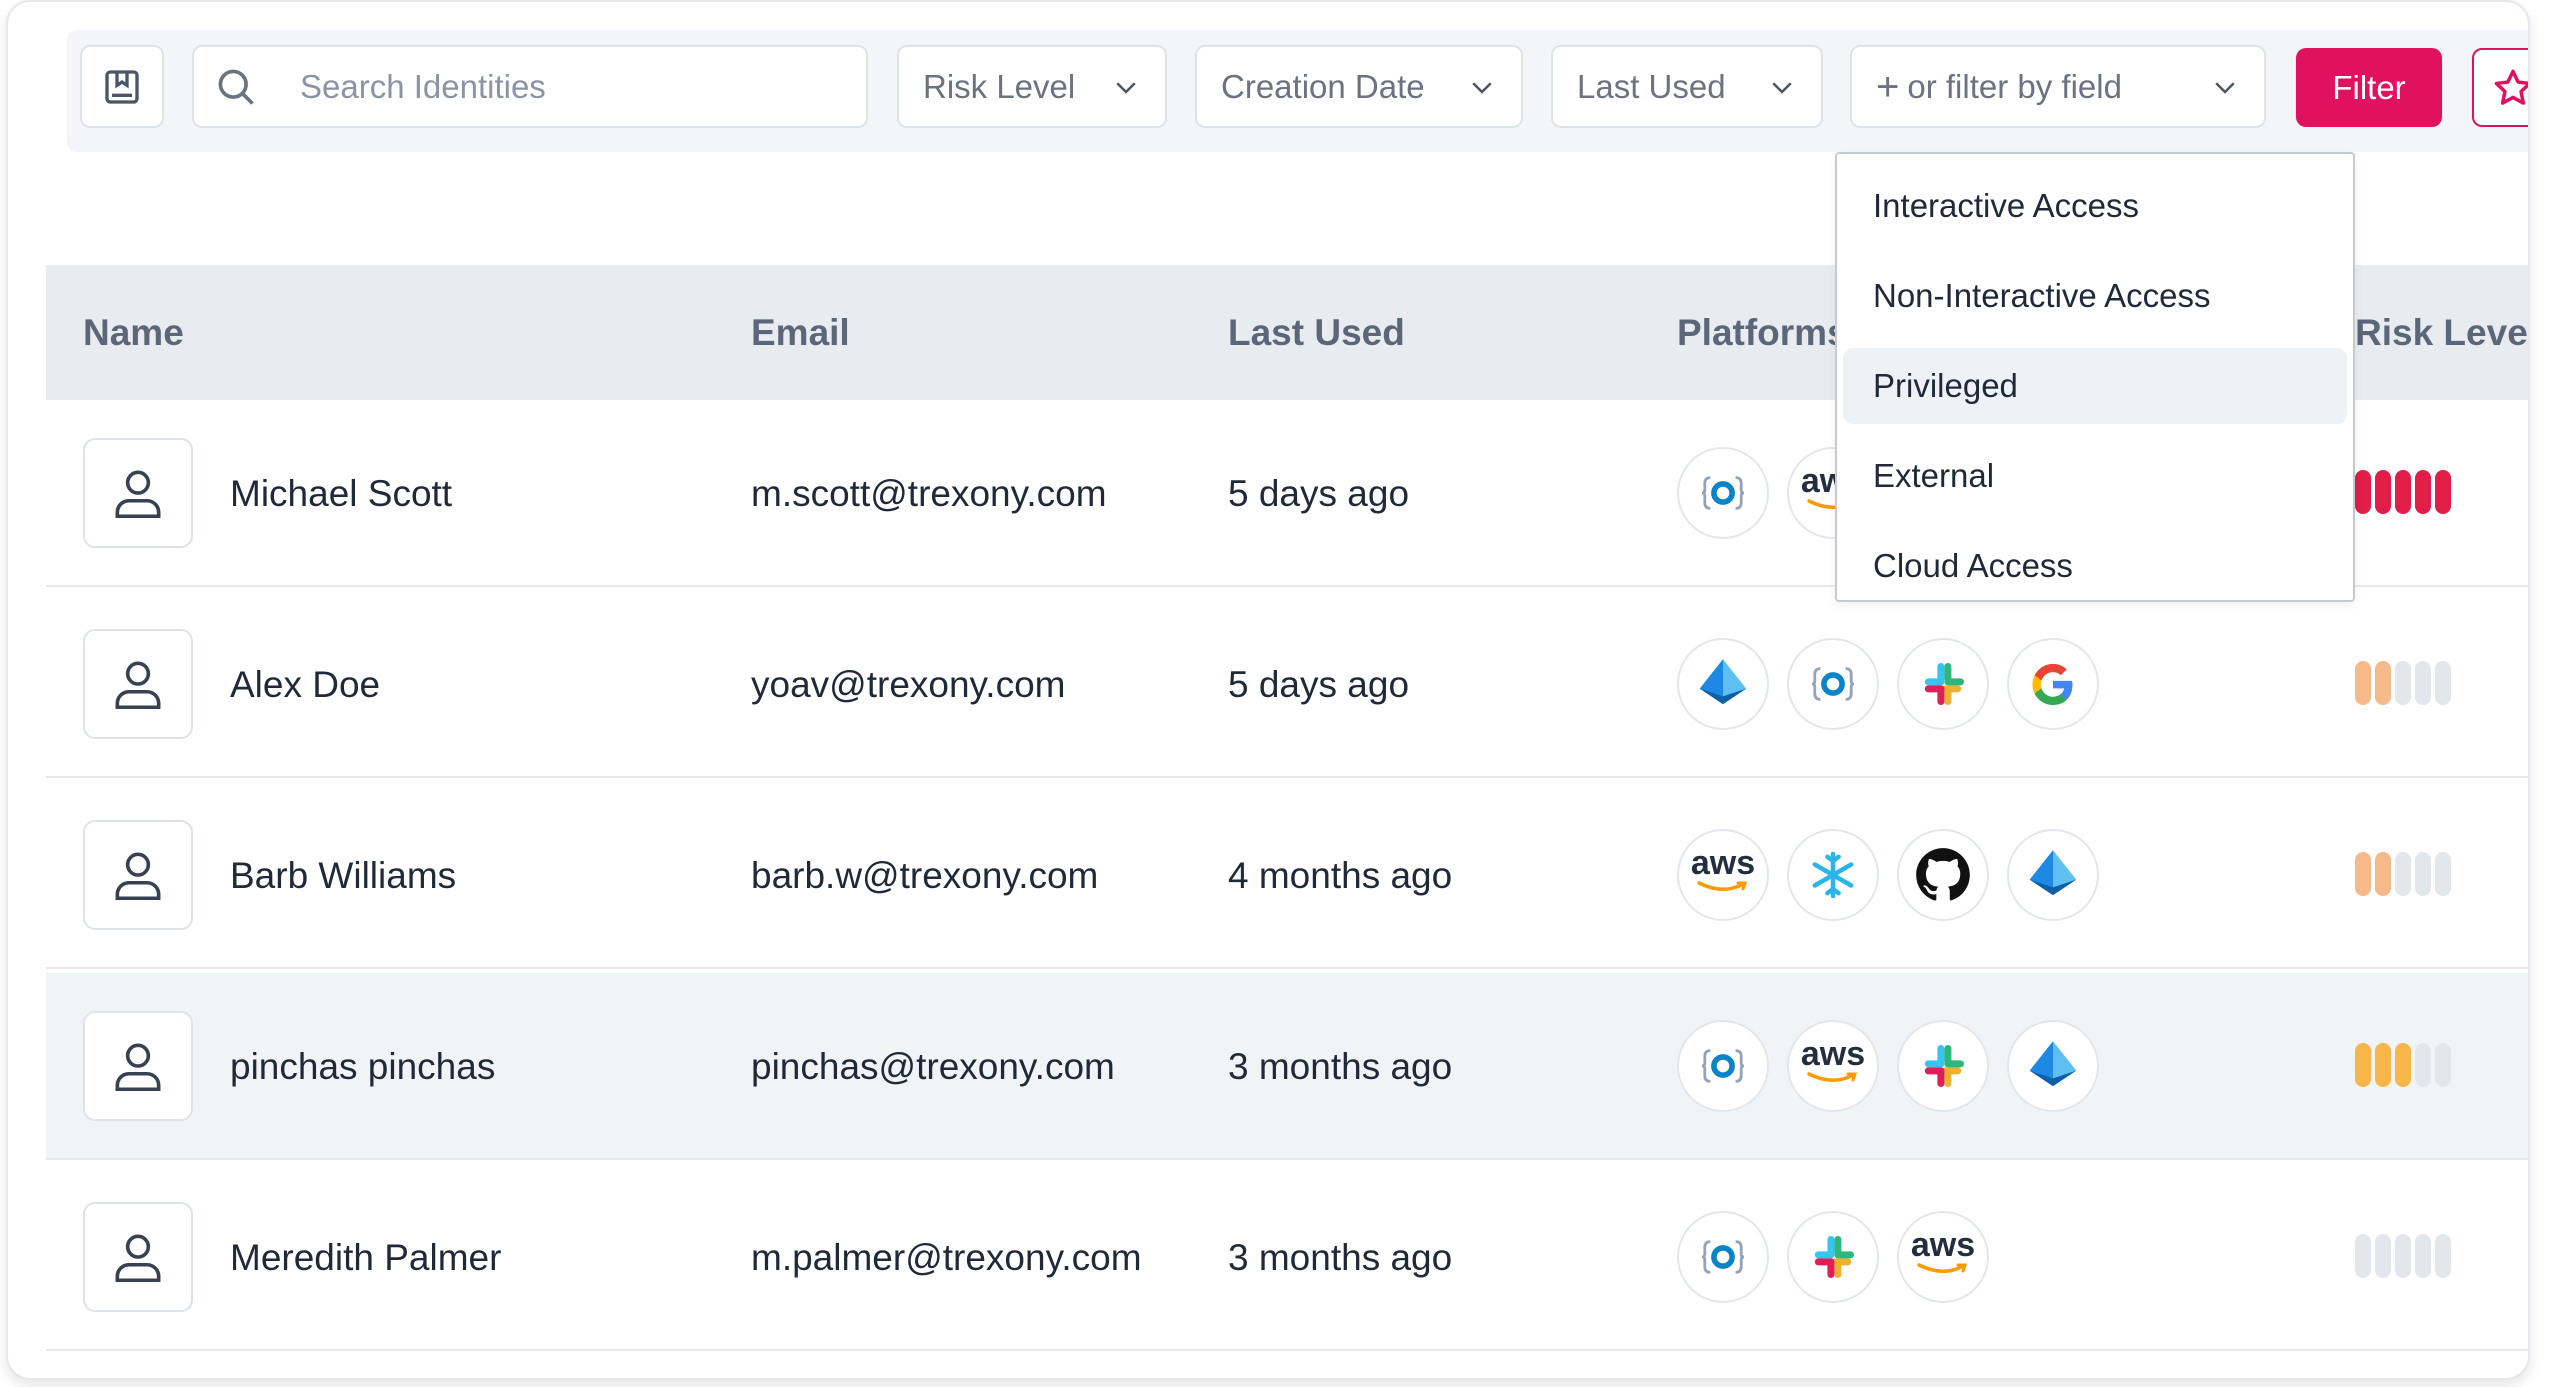 The height and width of the screenshot is (1387, 2560). I want to click on identity-email: m.scott@trexony.com, so click(929, 493).